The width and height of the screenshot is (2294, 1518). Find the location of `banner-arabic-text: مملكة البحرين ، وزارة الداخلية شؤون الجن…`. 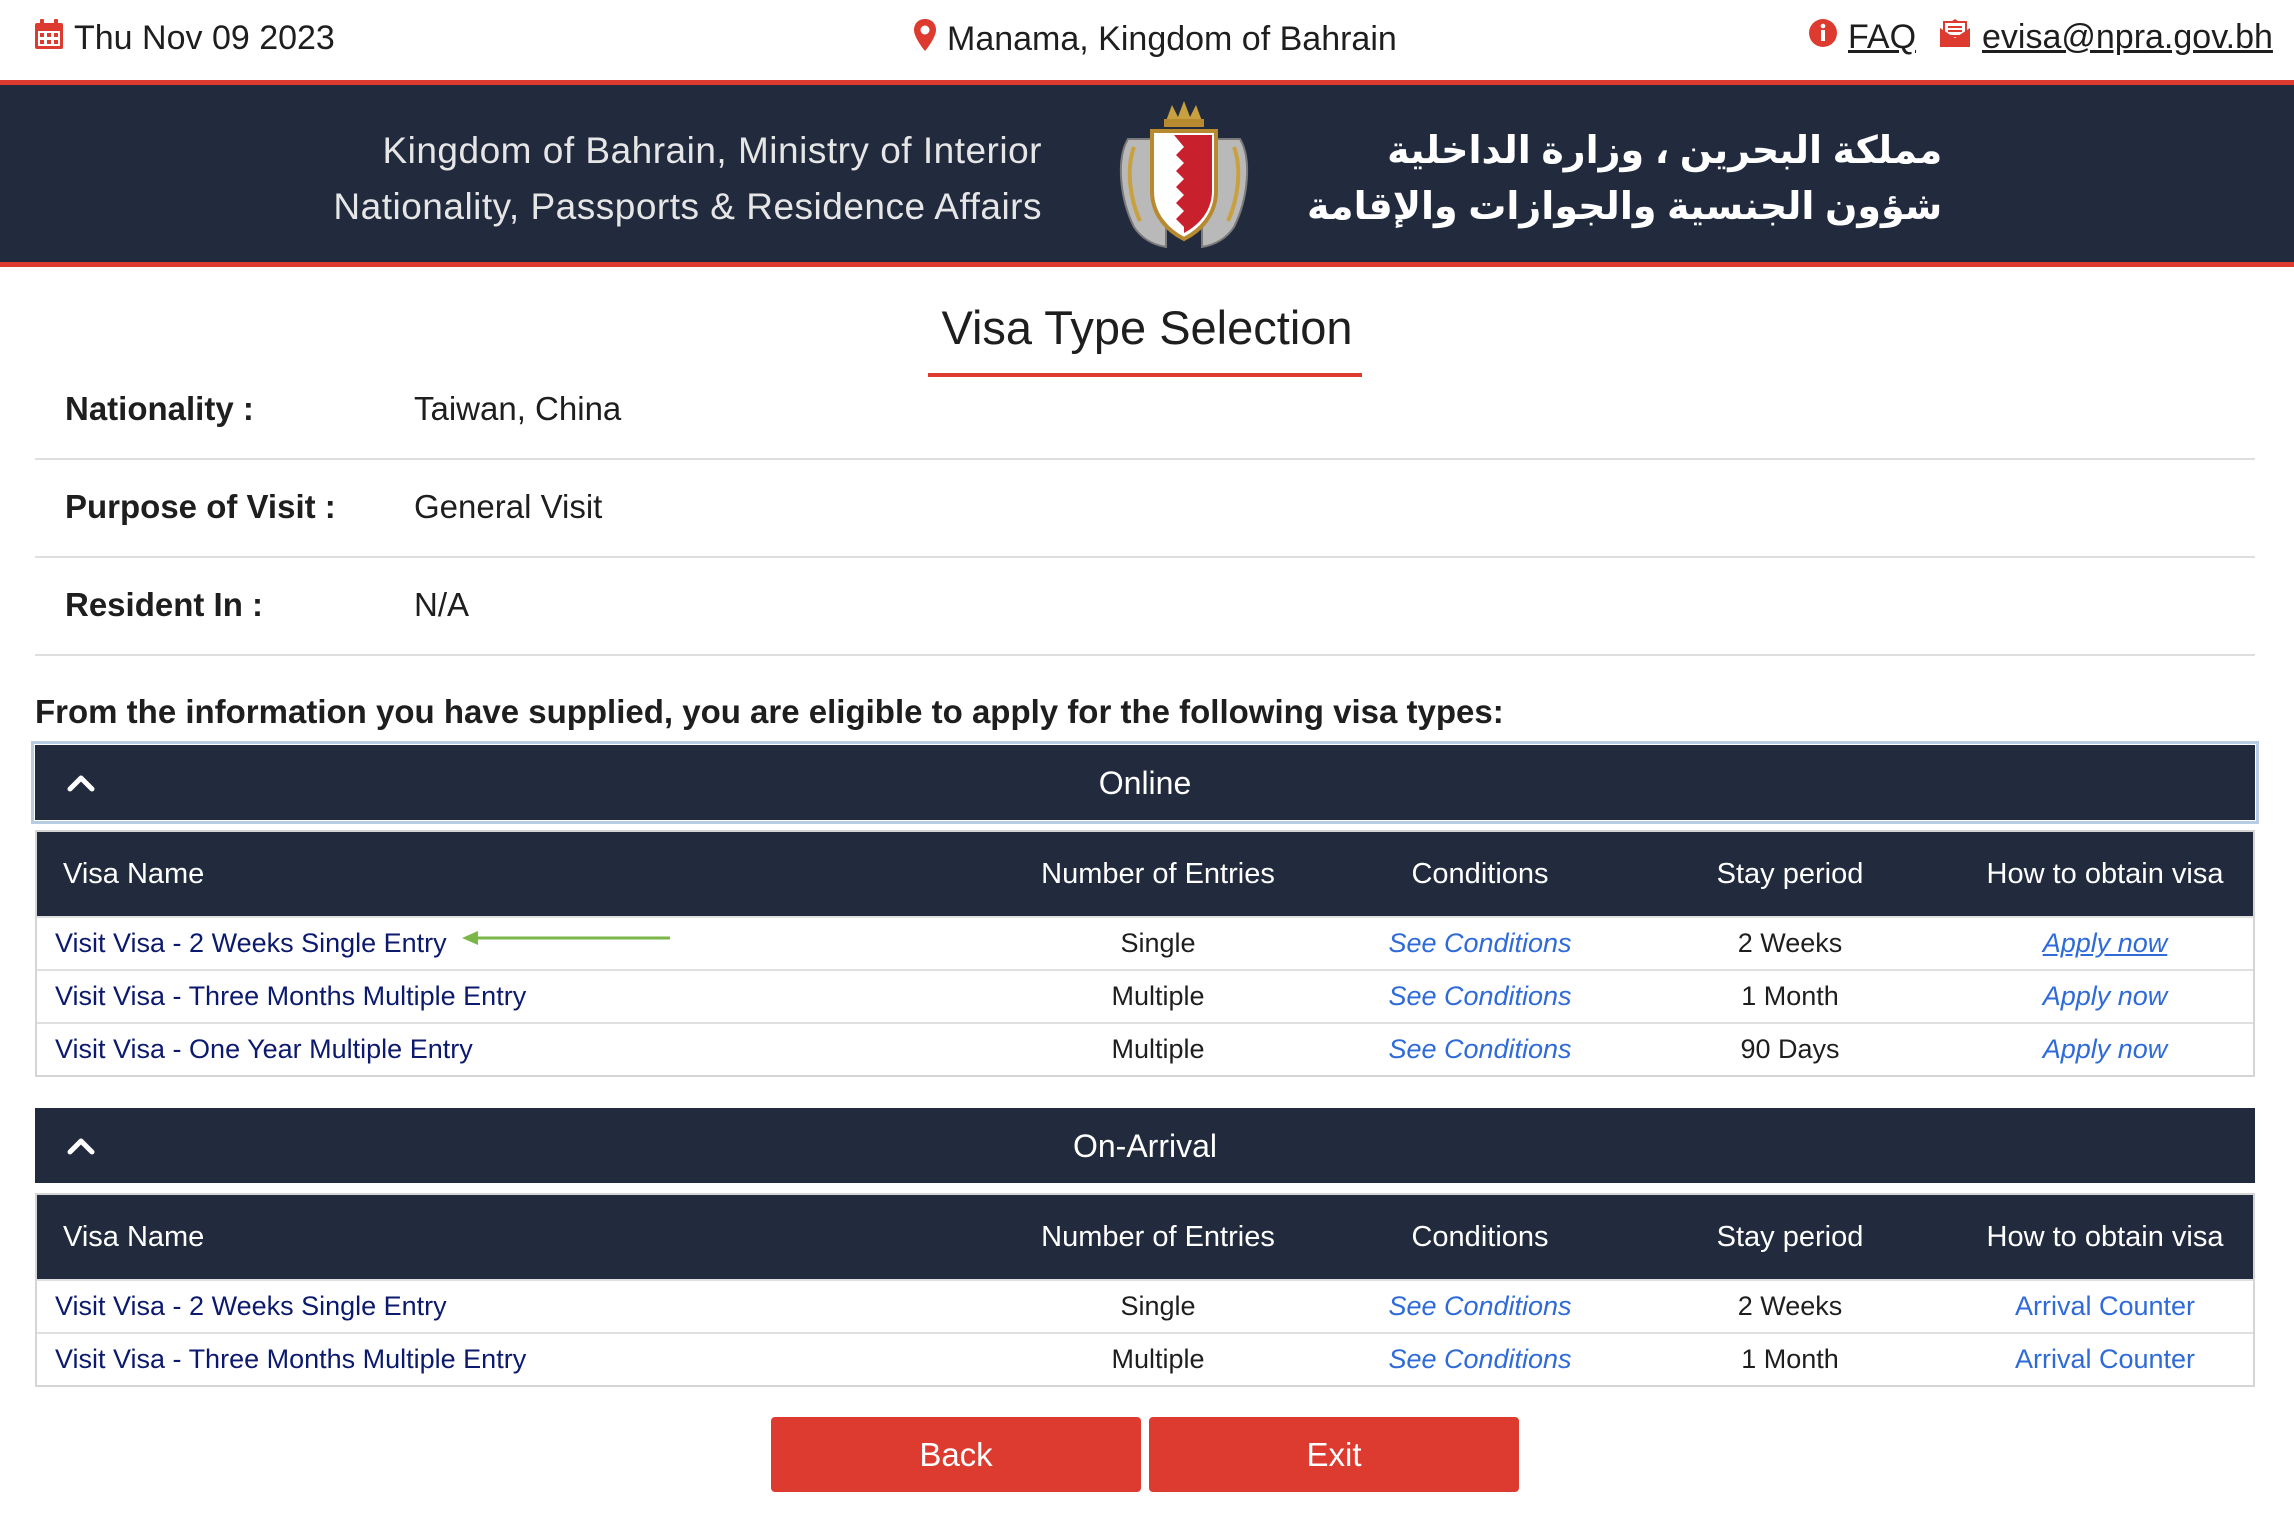

banner-arabic-text: مملكة البحرين ، وزارة الداخلية شؤون الجن… is located at coordinates (1624, 179).